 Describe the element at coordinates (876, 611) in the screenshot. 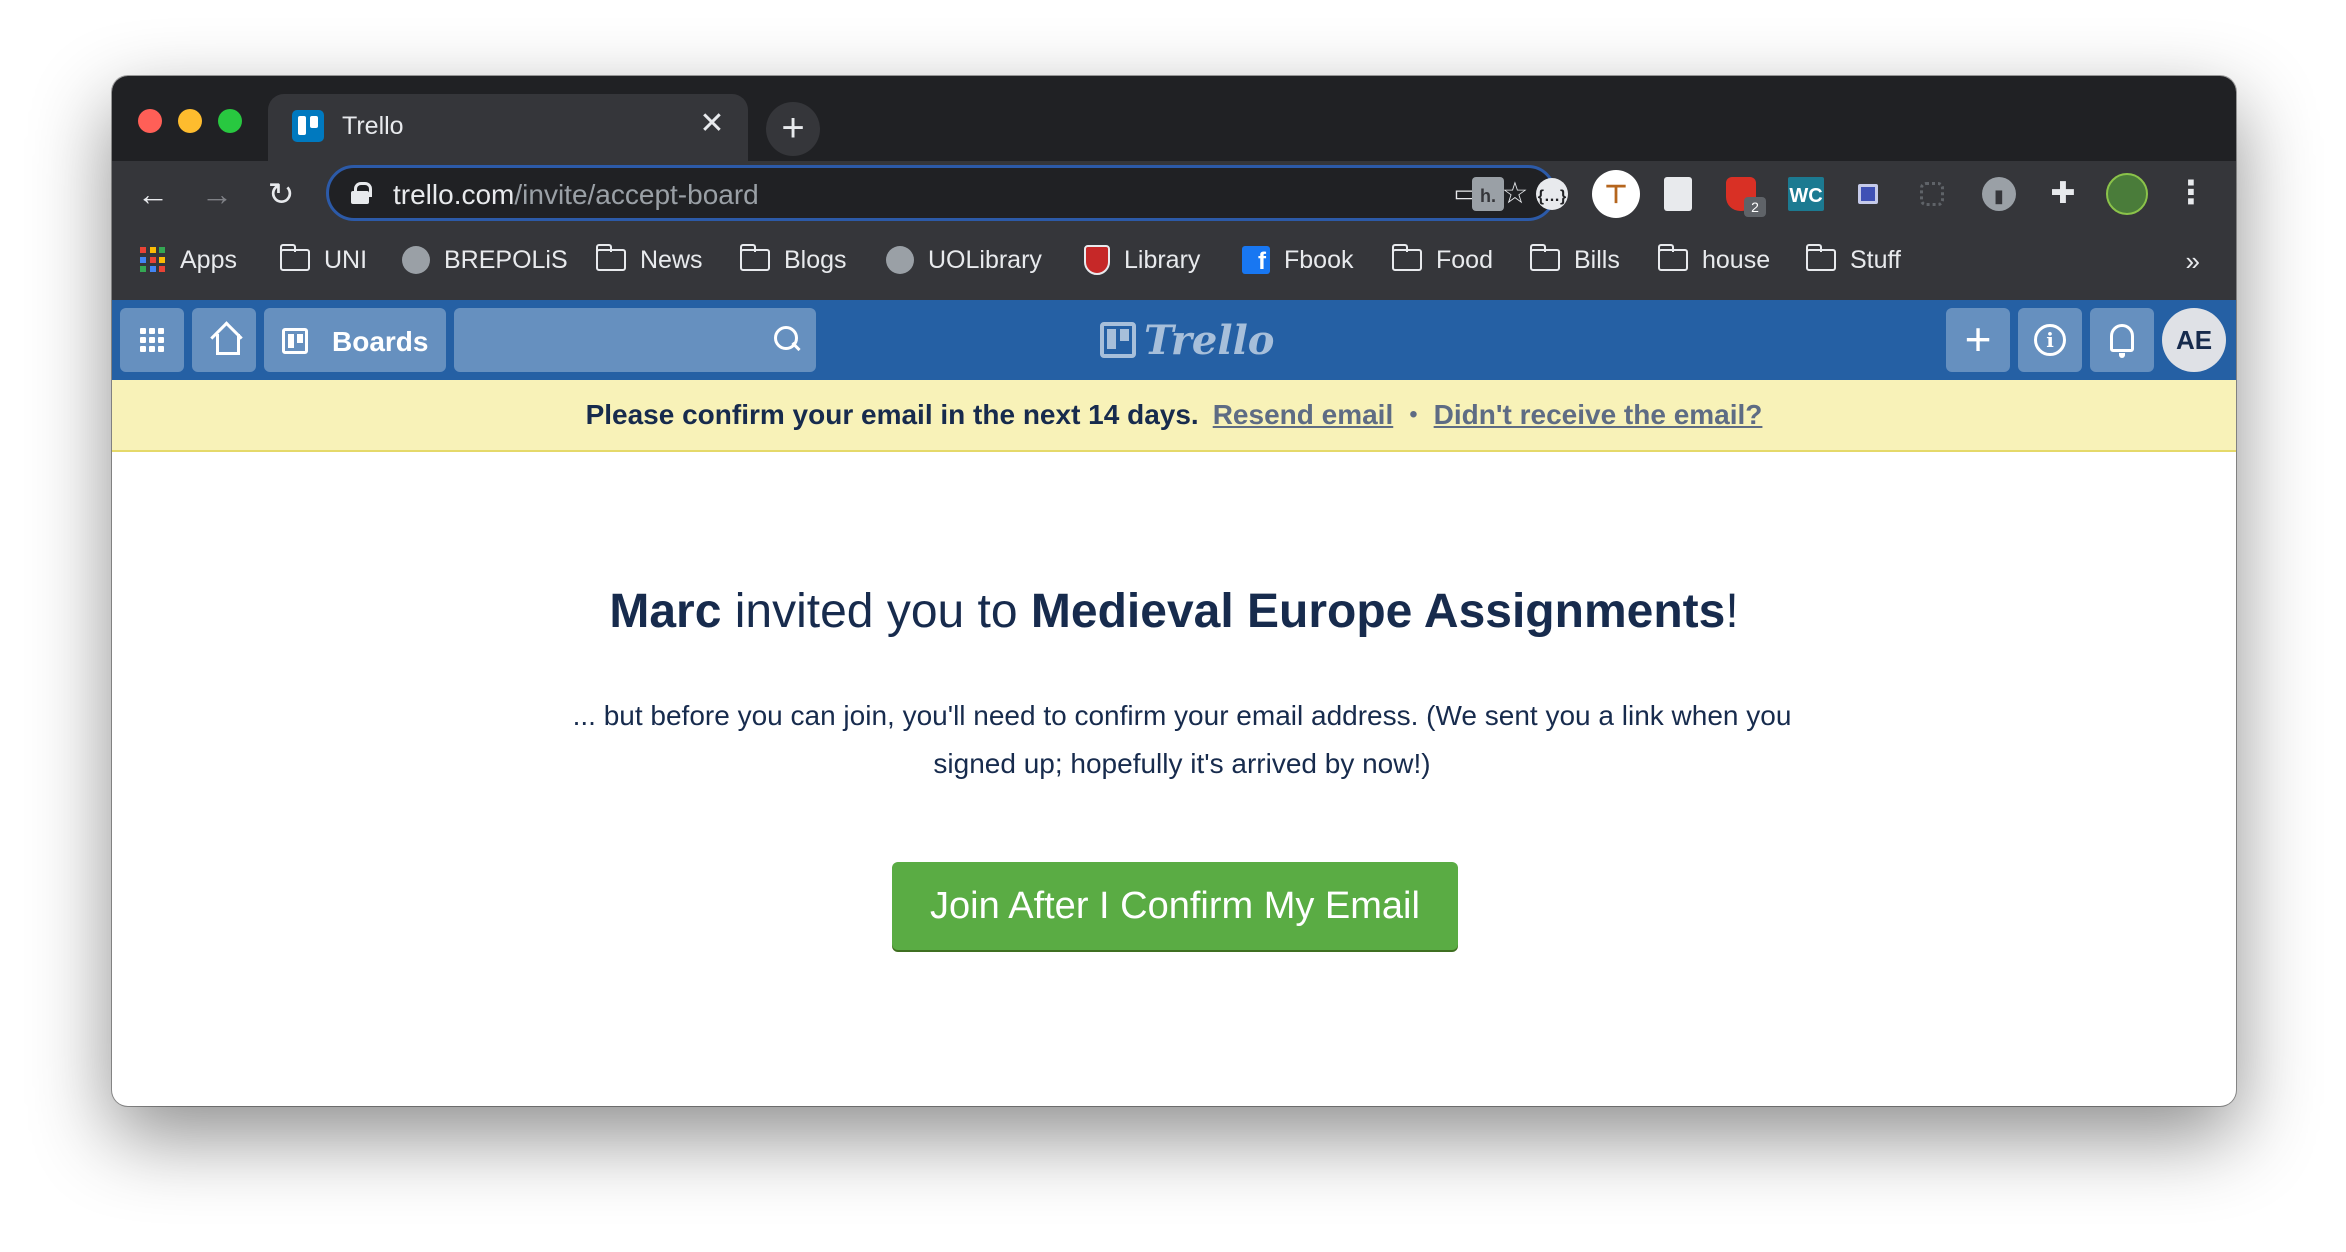

I see `invite-middle-text: invited you to` at that location.